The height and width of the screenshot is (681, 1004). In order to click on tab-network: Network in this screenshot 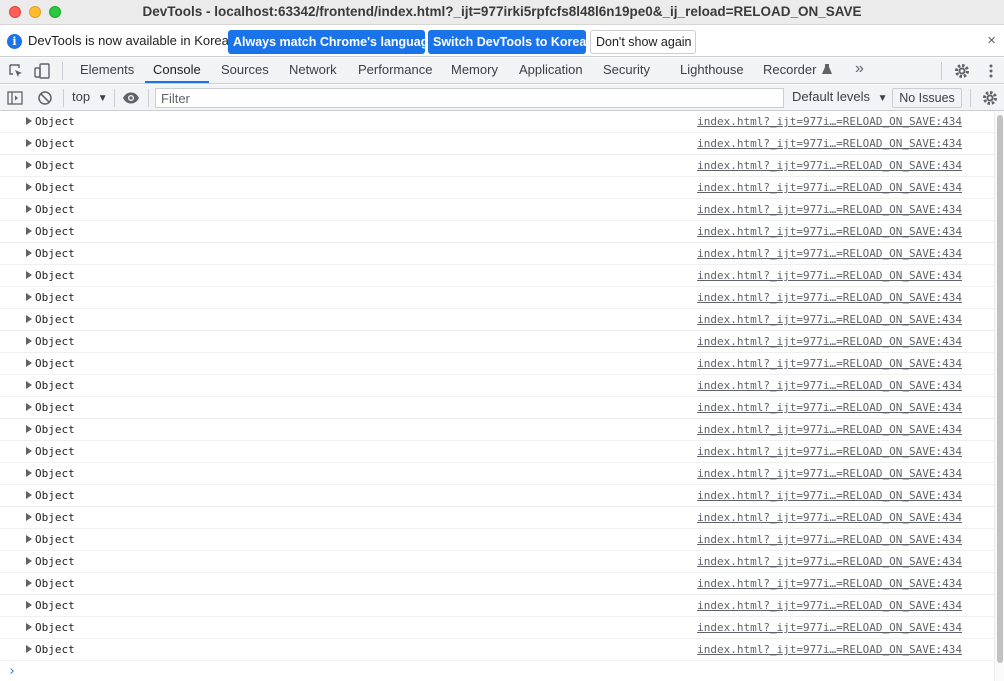, I will do `click(313, 70)`.